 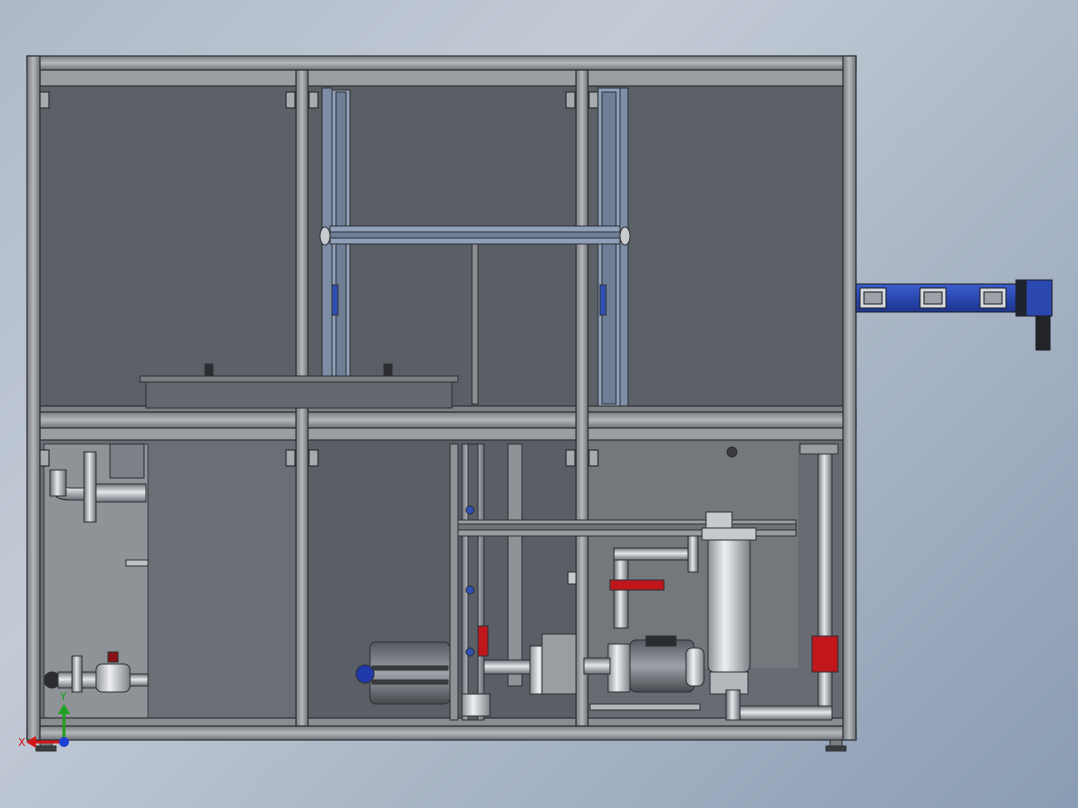 I want to click on x-axis-label: X, so click(x=22, y=742).